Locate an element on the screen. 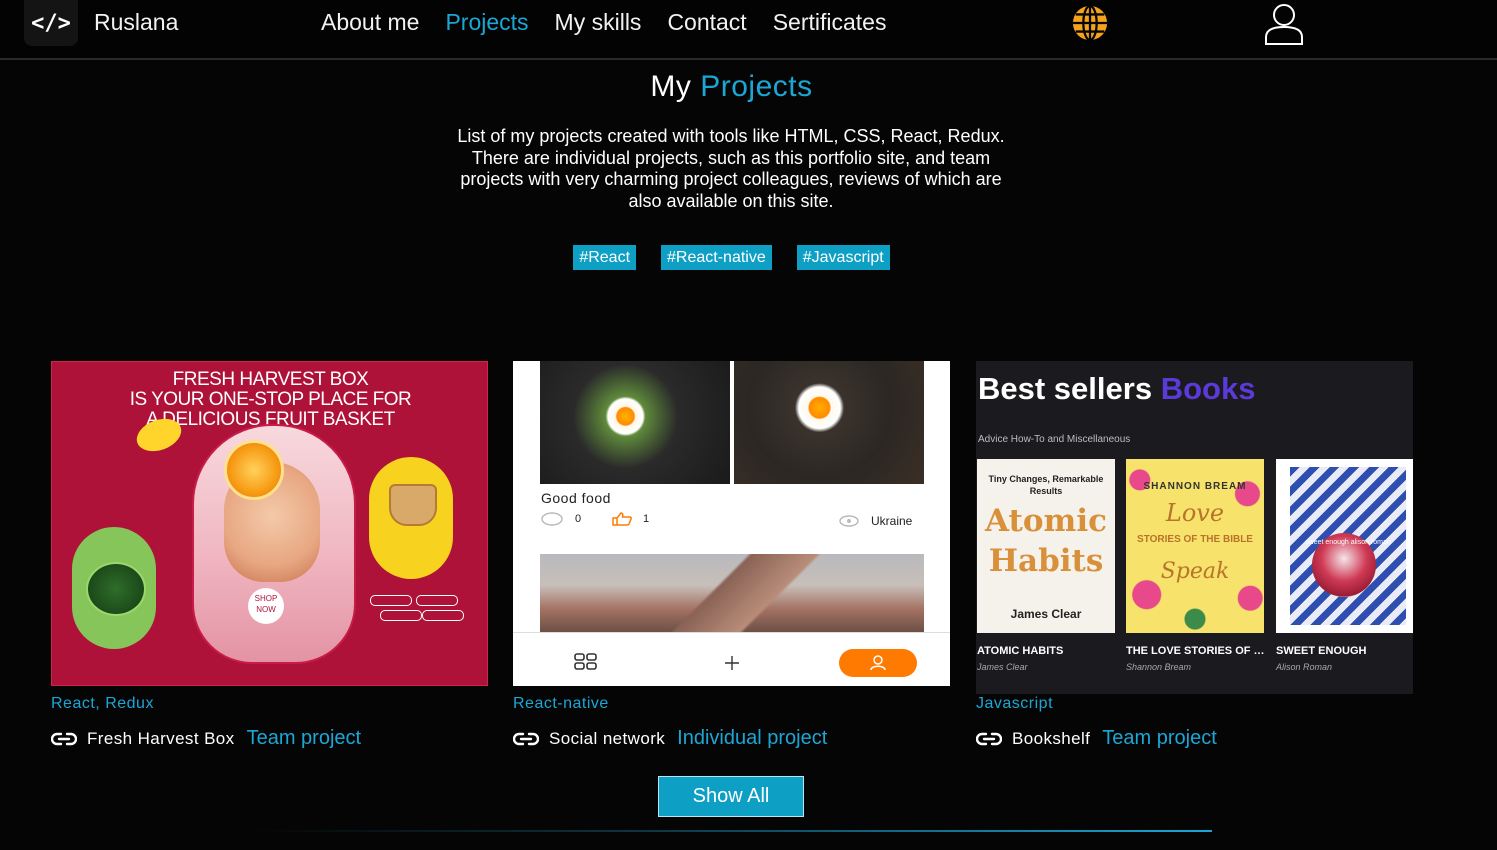  cover-title: Love is located at coordinates (1195, 513).